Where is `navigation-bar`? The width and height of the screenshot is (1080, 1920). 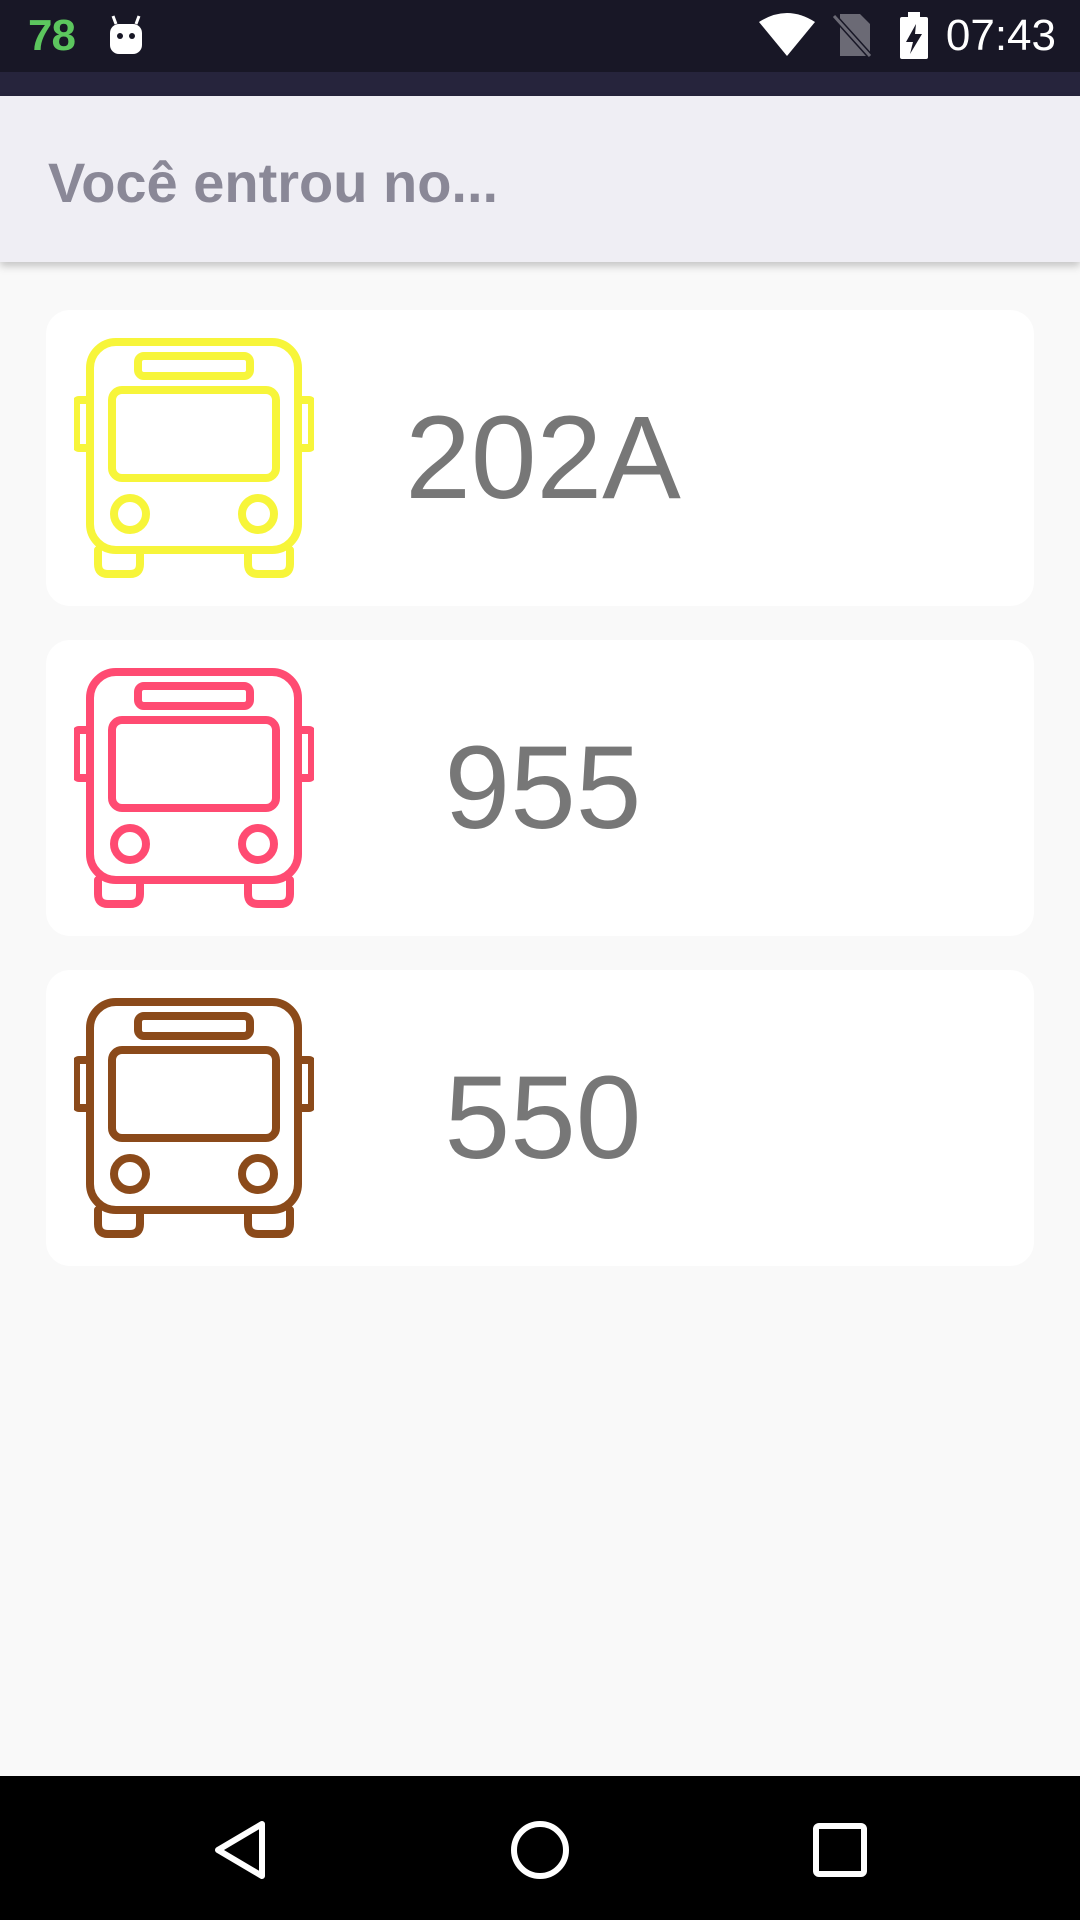 navigation-bar is located at coordinates (540, 1848).